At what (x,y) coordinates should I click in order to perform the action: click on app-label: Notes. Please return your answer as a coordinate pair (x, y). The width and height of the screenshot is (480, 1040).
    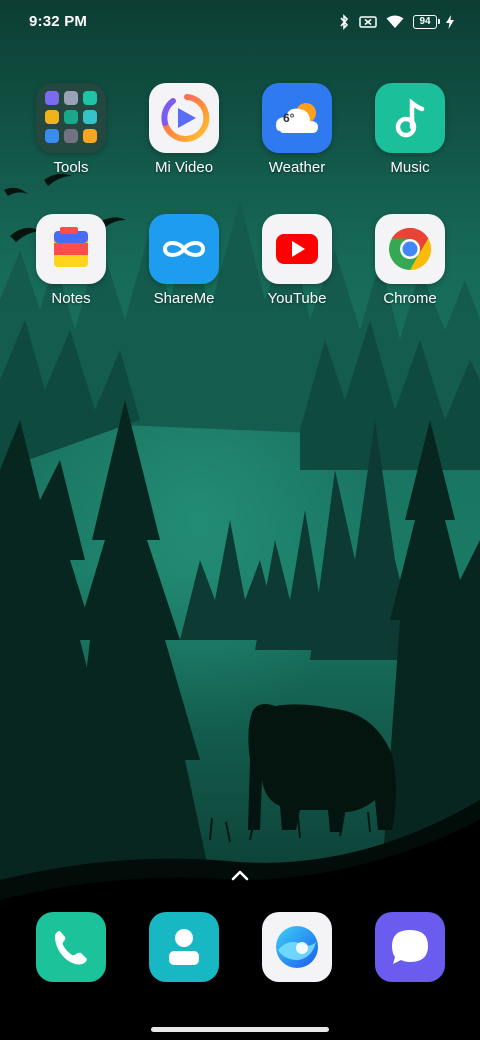
    Looking at the image, I should click on (71, 298).